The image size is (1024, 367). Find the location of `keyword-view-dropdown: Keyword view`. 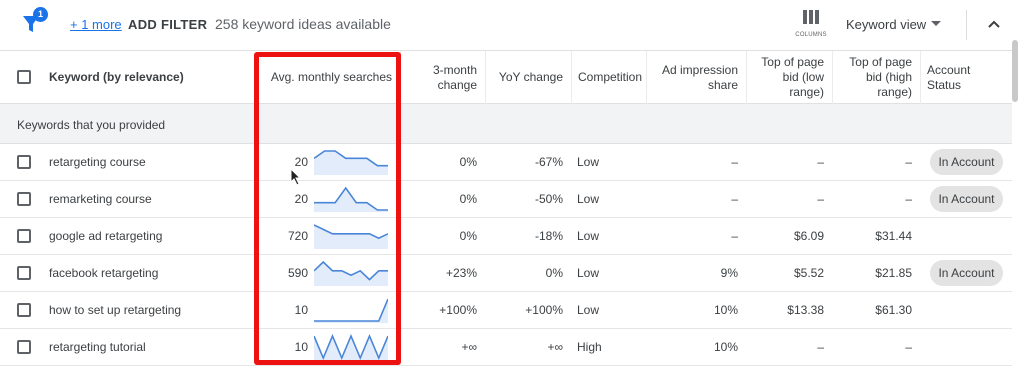

keyword-view-dropdown: Keyword view is located at coordinates (886, 24).